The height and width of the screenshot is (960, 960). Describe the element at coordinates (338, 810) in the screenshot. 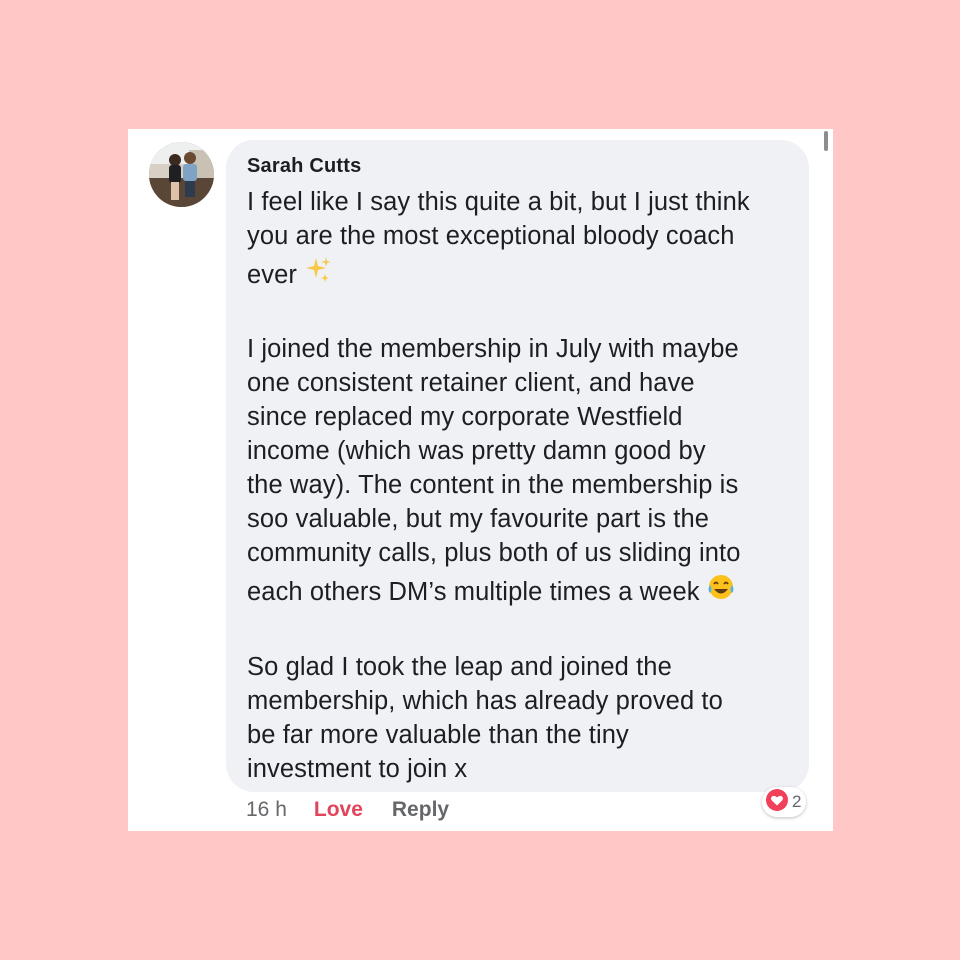

I see `love-button: Love` at that location.